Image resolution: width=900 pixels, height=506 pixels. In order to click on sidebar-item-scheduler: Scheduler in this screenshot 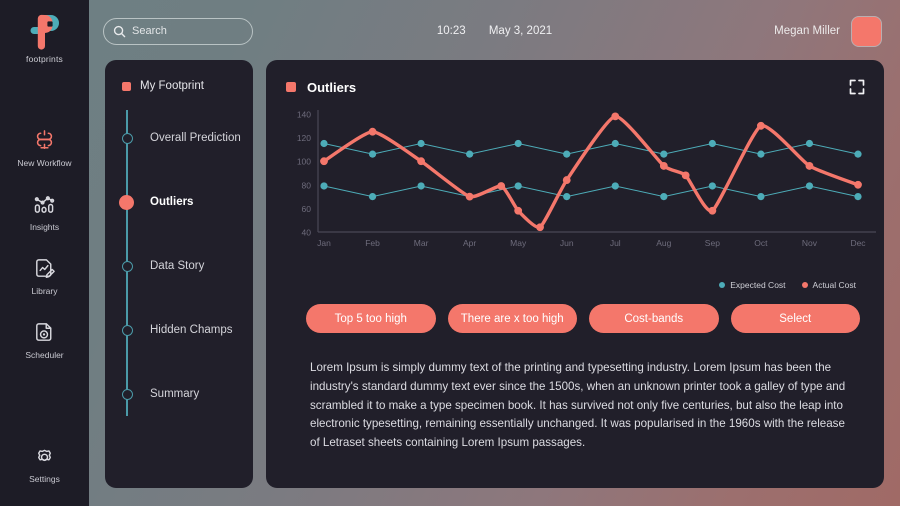, I will do `click(44, 339)`.